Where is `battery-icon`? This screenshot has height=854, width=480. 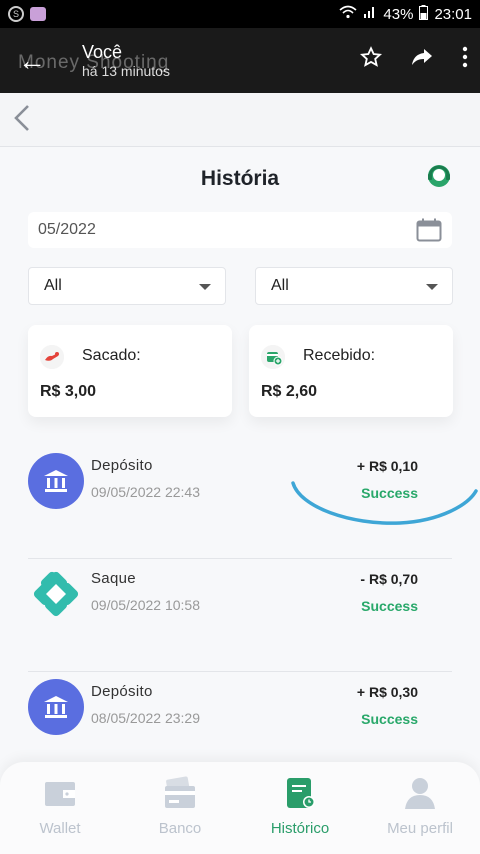
battery-icon is located at coordinates (424, 14).